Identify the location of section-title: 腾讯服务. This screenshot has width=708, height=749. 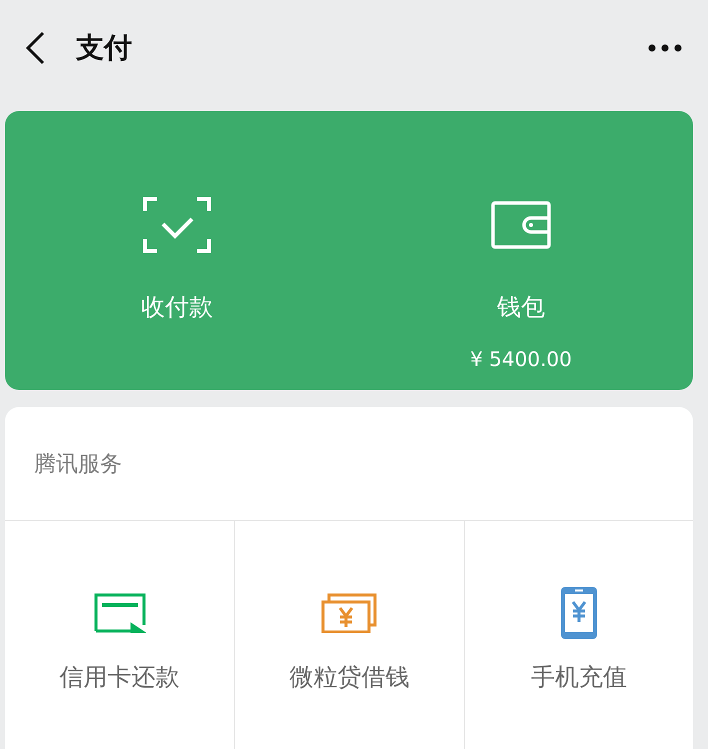
(78, 464).